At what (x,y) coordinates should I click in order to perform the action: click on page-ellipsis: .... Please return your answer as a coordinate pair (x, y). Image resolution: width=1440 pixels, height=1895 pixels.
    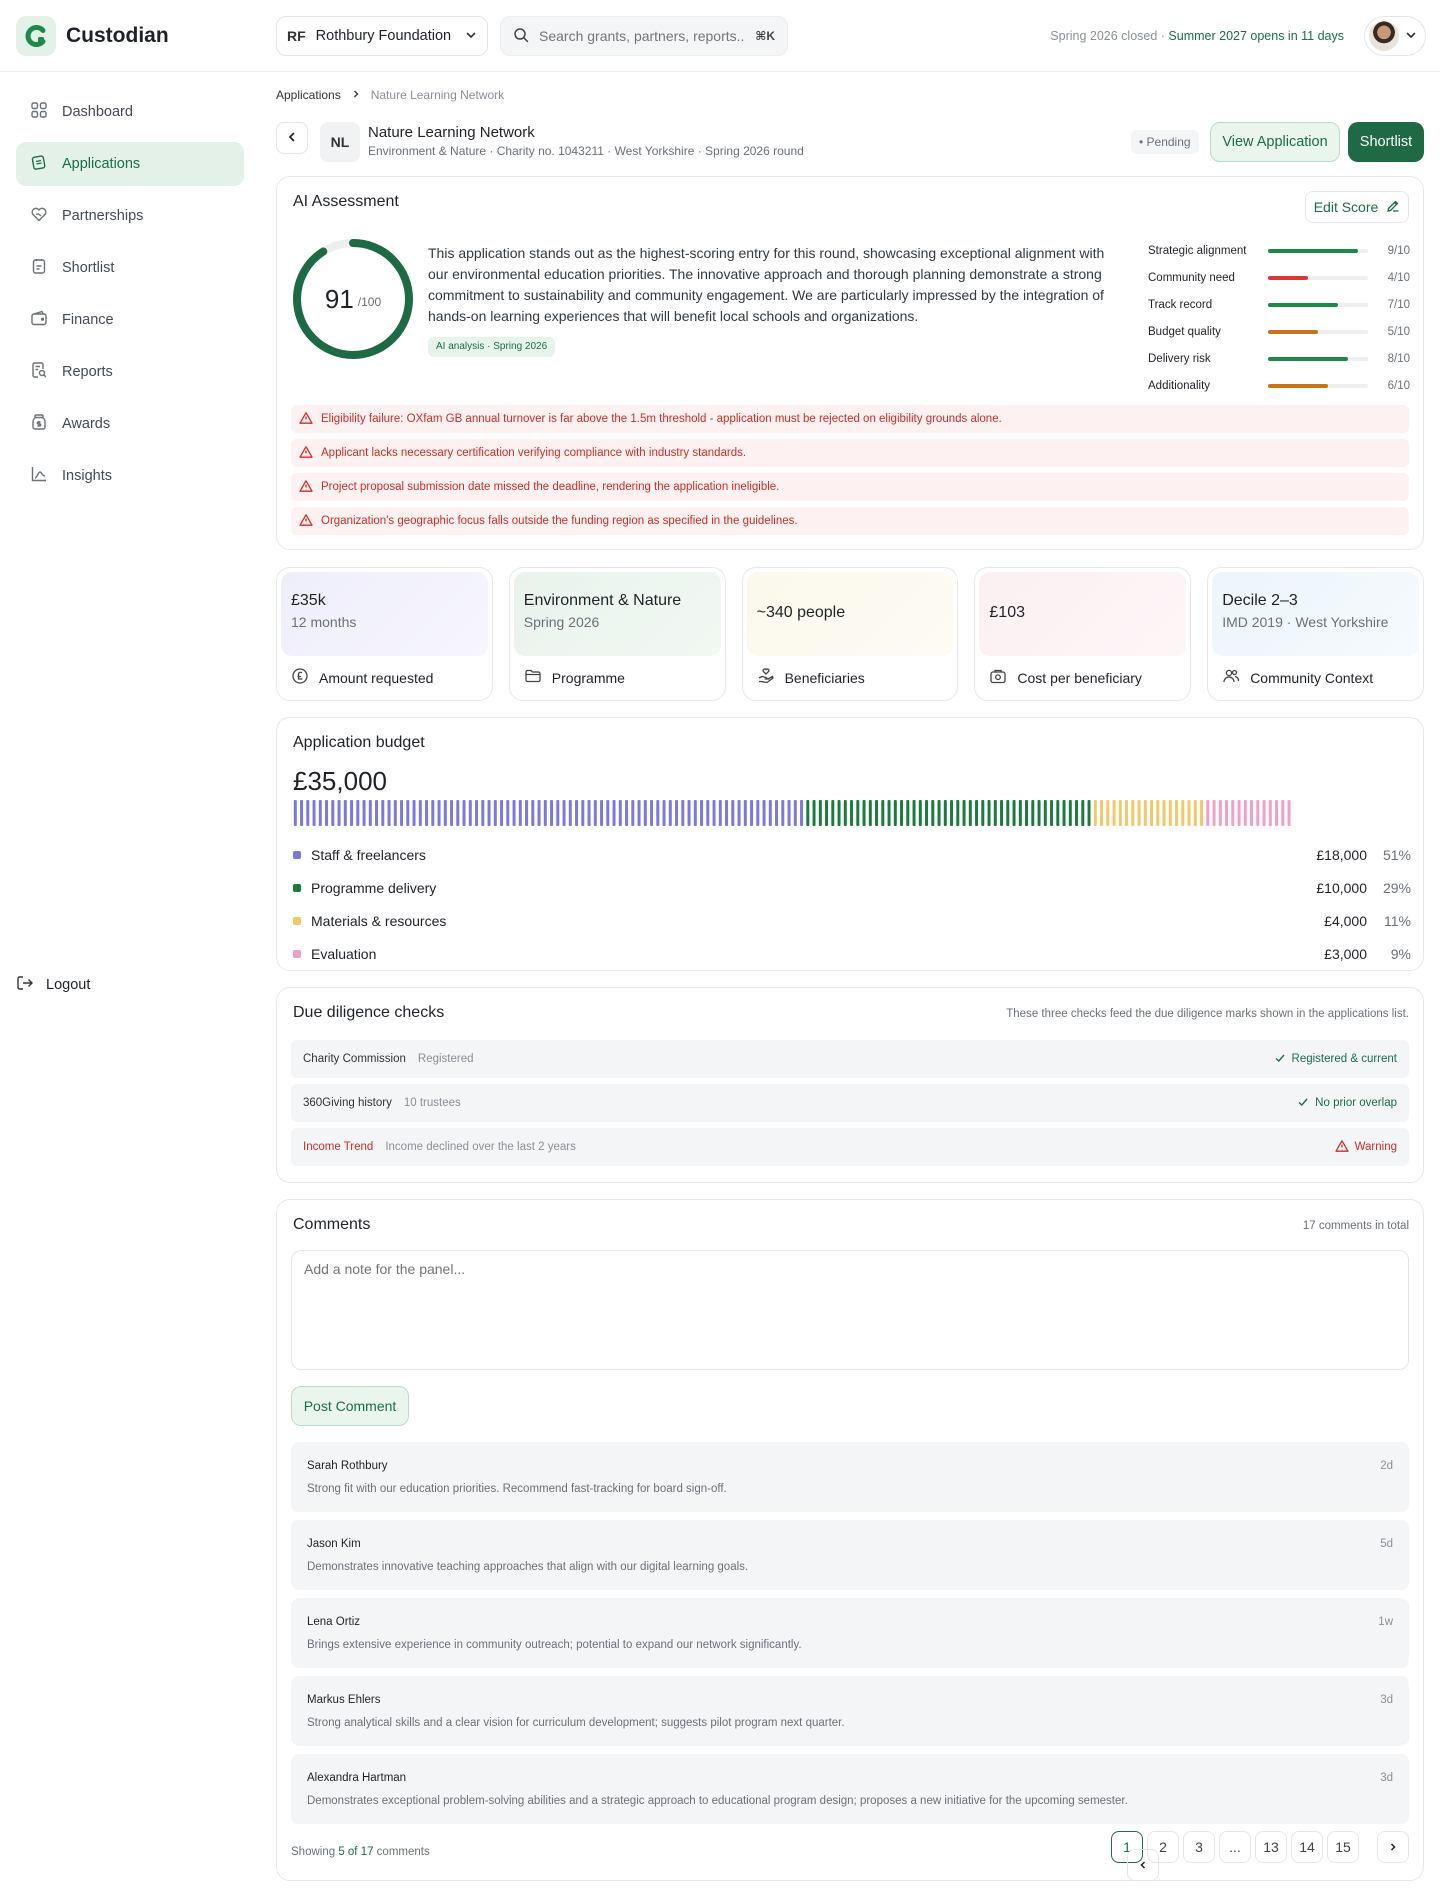
    Looking at the image, I should click on (1235, 1847).